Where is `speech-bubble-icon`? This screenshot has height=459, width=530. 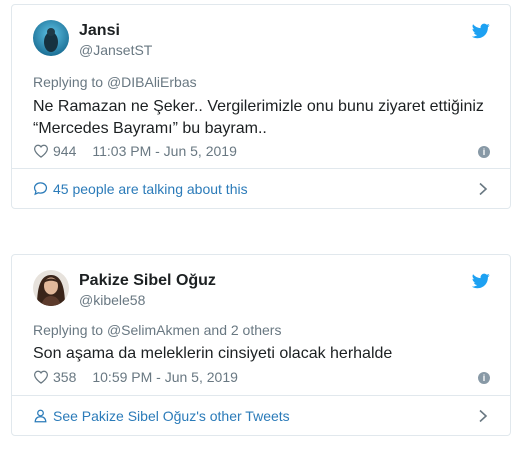
speech-bubble-icon is located at coordinates (40, 189).